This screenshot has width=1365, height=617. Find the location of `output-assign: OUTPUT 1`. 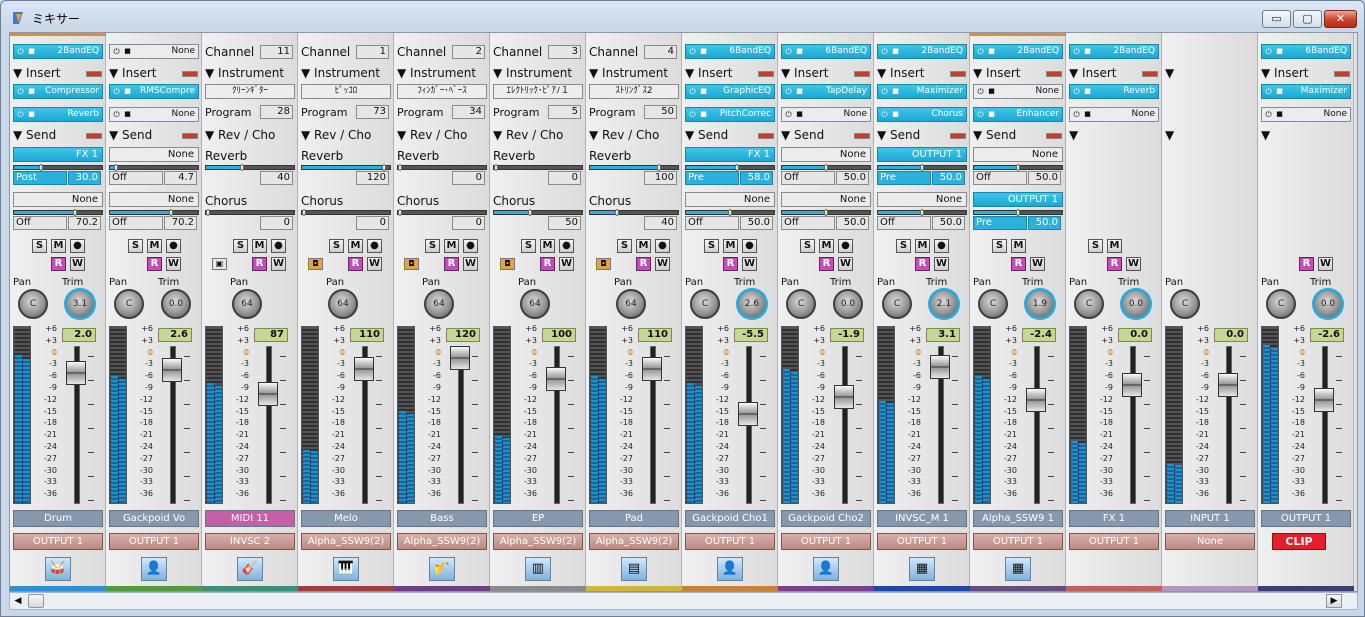

output-assign: OUTPUT 1 is located at coordinates (730, 541).